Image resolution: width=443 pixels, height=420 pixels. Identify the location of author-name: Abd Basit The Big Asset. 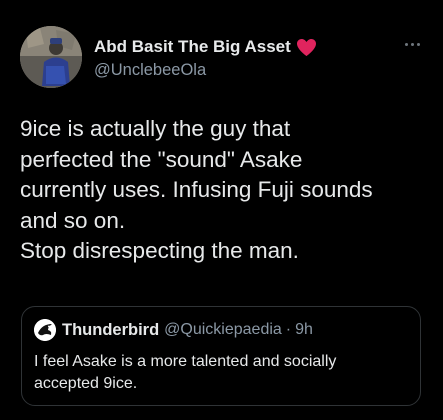
(192, 47).